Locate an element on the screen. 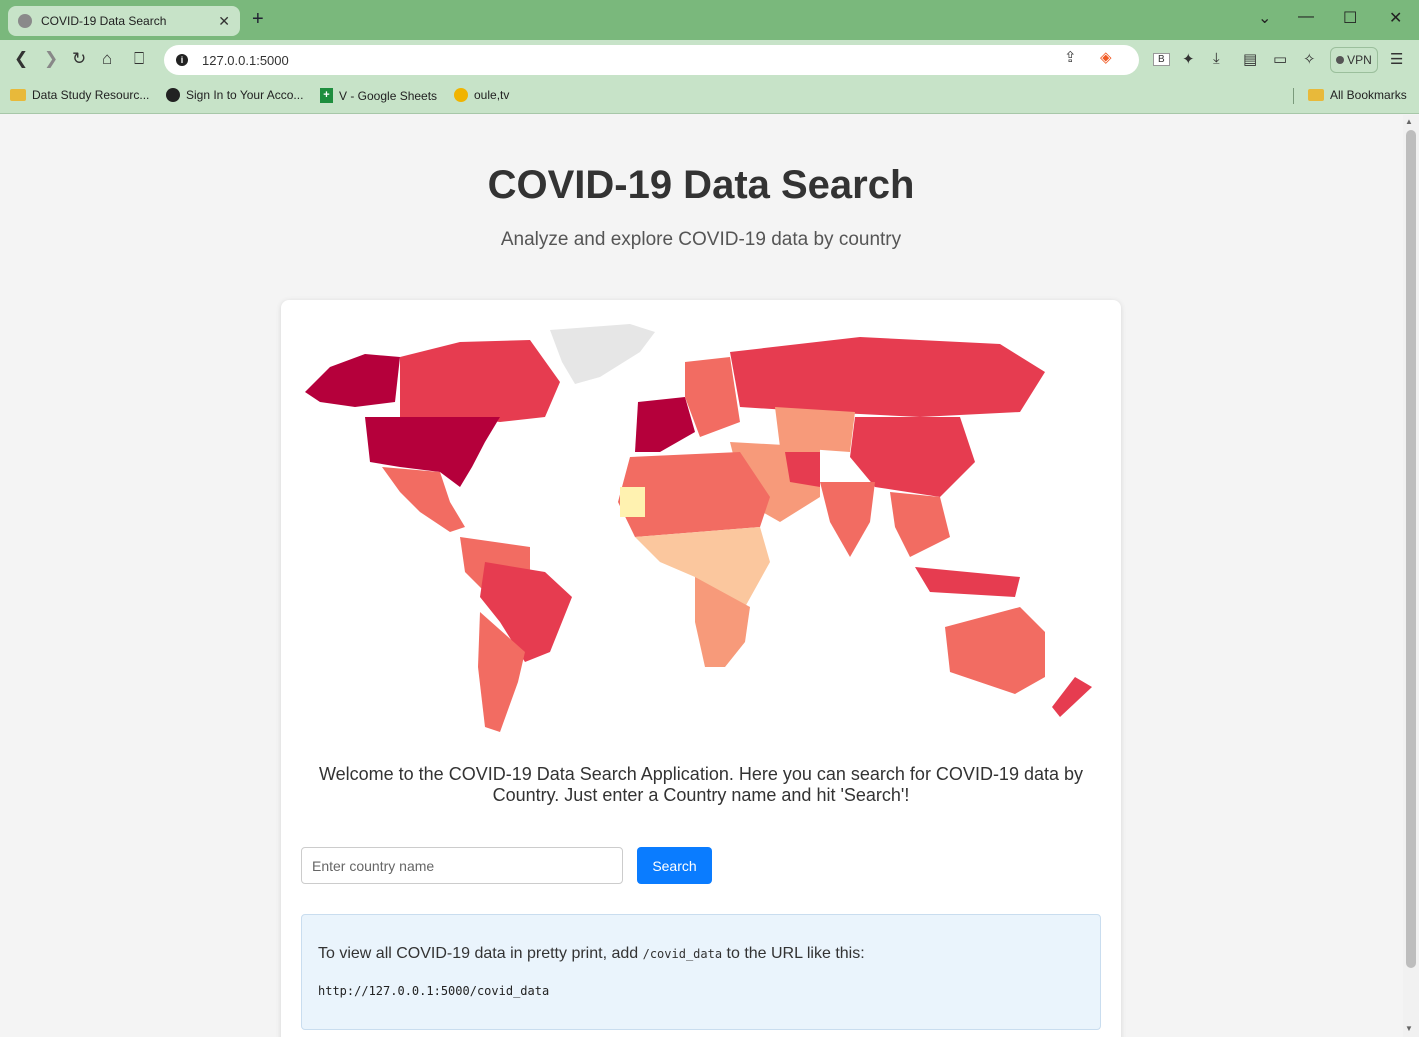 The height and width of the screenshot is (1037, 1419). close-window-icon: ✕ is located at coordinates (1395, 18).